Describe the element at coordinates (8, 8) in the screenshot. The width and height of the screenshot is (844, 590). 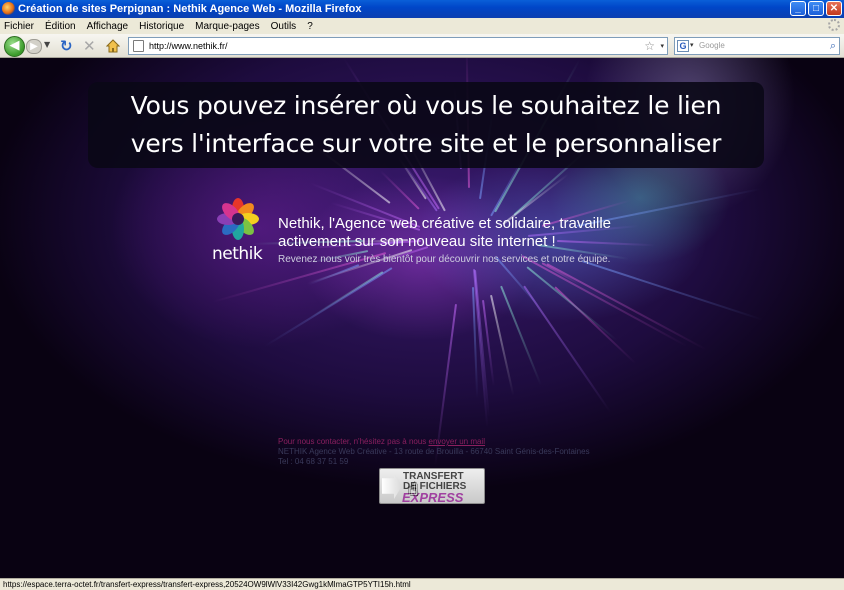
I see `firefox-icon` at that location.